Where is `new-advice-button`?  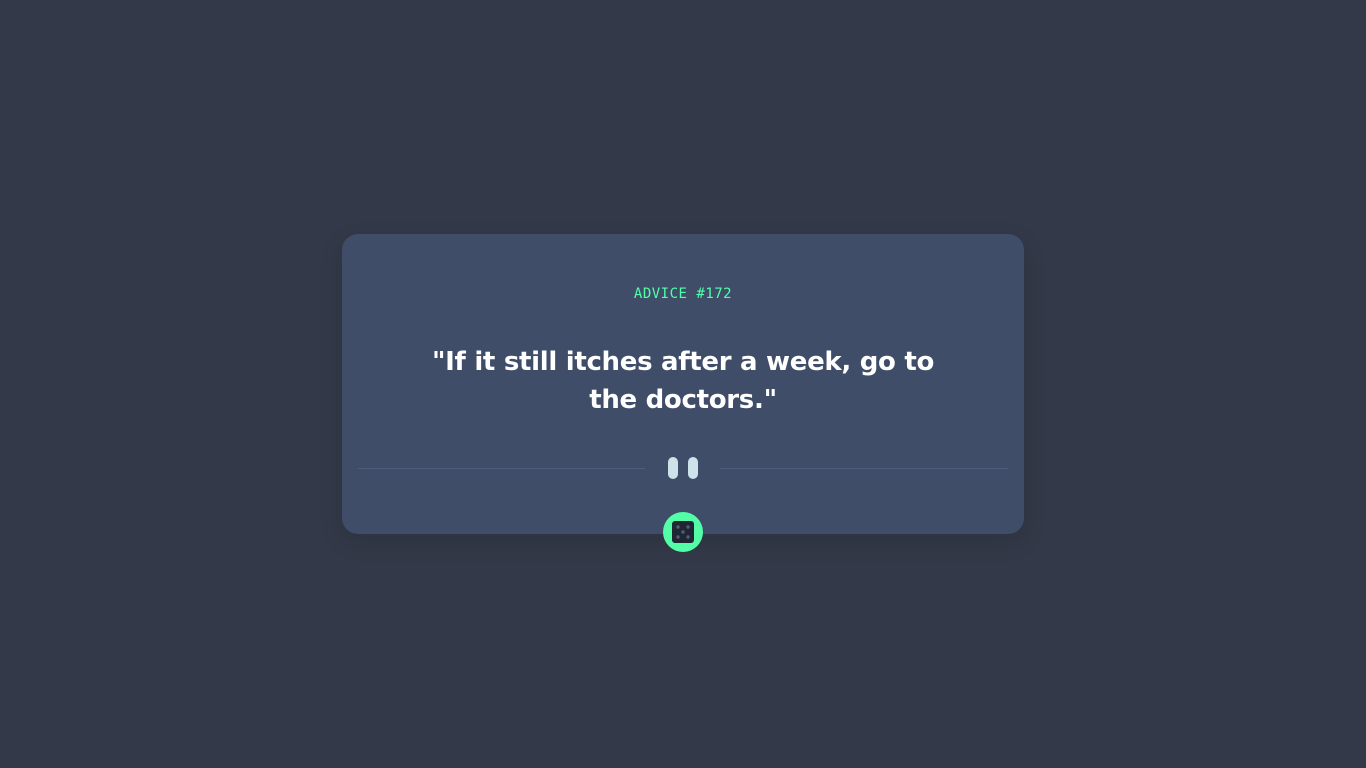 new-advice-button is located at coordinates (683, 532).